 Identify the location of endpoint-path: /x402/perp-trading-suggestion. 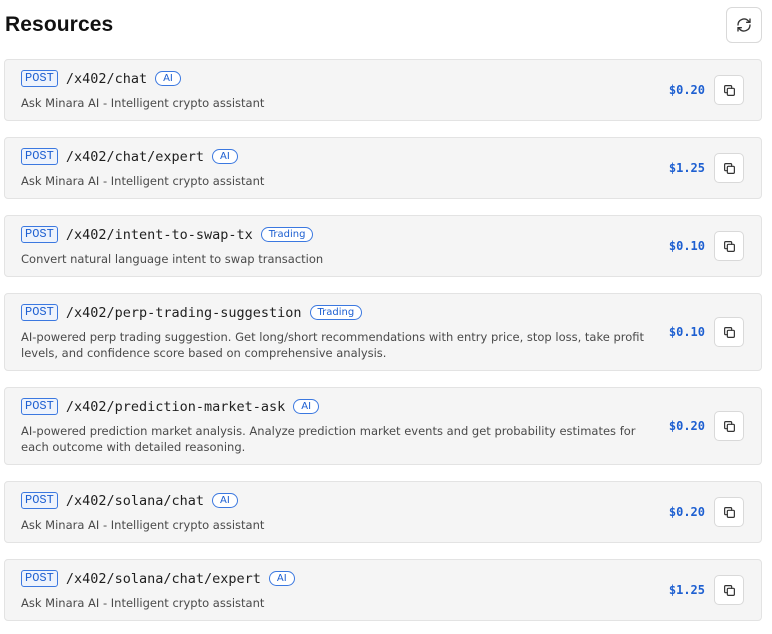
(183, 312).